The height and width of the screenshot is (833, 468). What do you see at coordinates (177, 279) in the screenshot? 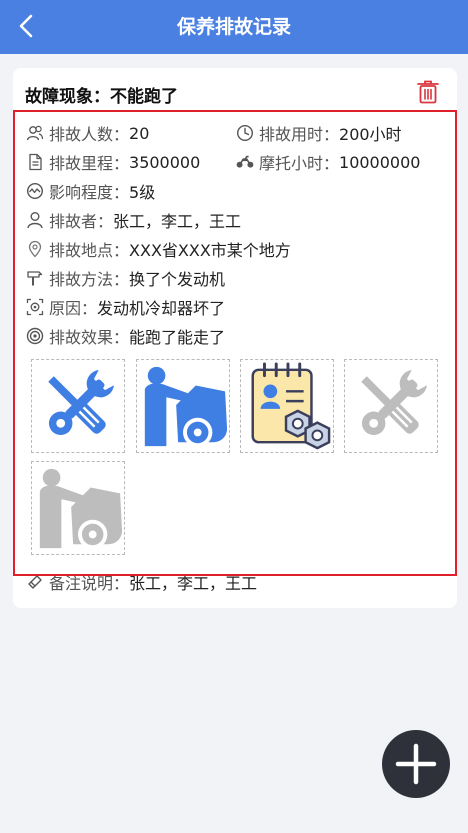
I see `field-value: 换了个发动机` at bounding box center [177, 279].